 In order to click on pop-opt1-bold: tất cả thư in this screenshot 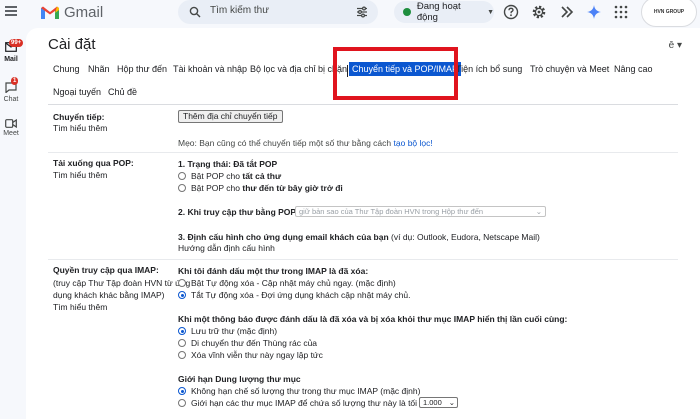, I will do `click(262, 176)`.